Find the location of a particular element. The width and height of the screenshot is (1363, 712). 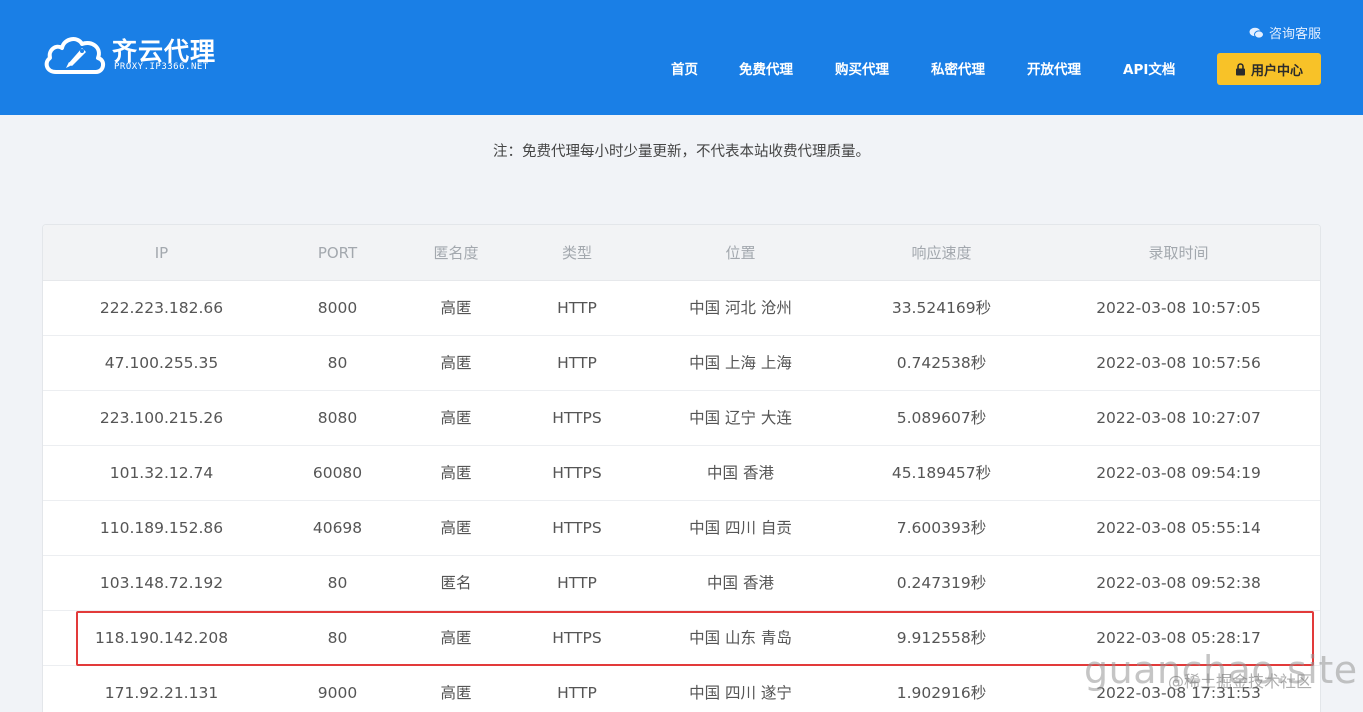

column-header-location: 位置 is located at coordinates (740, 253).